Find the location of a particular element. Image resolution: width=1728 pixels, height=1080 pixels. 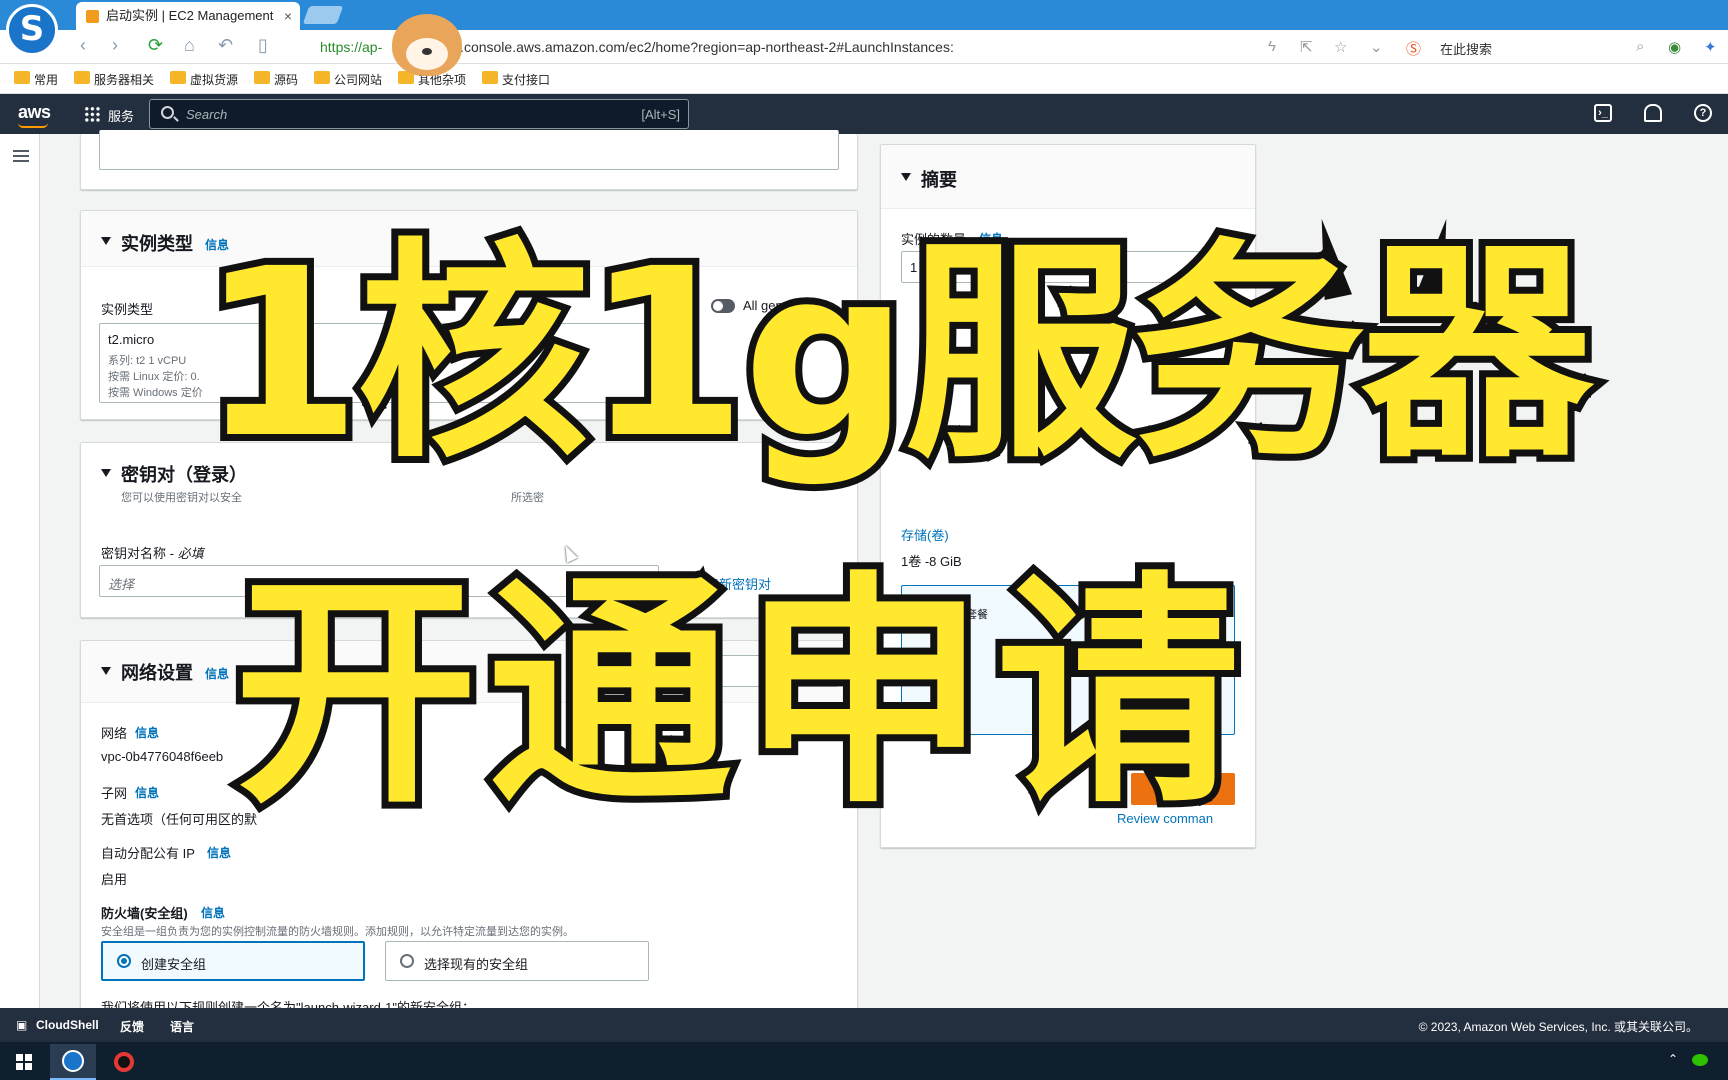

feedback-link: 反馈 is located at coordinates (132, 1026).